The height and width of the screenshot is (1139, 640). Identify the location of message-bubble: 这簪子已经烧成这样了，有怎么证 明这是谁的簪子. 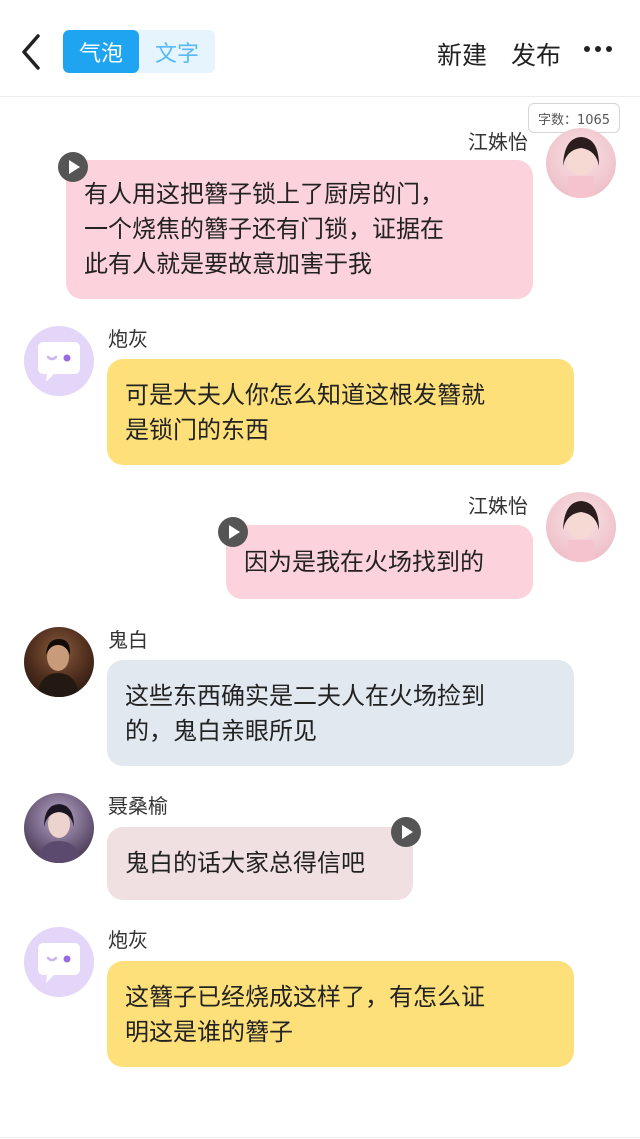
(340, 1014).